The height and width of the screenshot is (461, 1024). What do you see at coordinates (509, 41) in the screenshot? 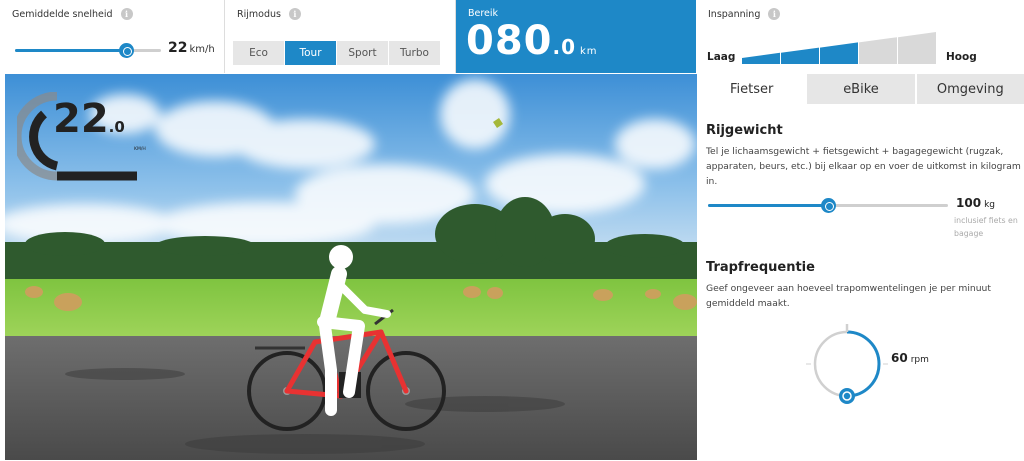
I see `range-number: 080` at bounding box center [509, 41].